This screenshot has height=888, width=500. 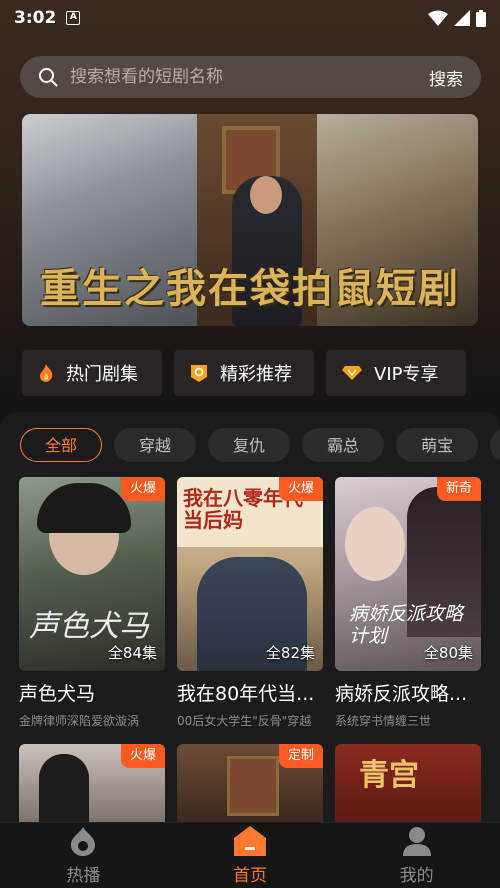 What do you see at coordinates (73, 18) in the screenshot?
I see `app-notification-icon: A` at bounding box center [73, 18].